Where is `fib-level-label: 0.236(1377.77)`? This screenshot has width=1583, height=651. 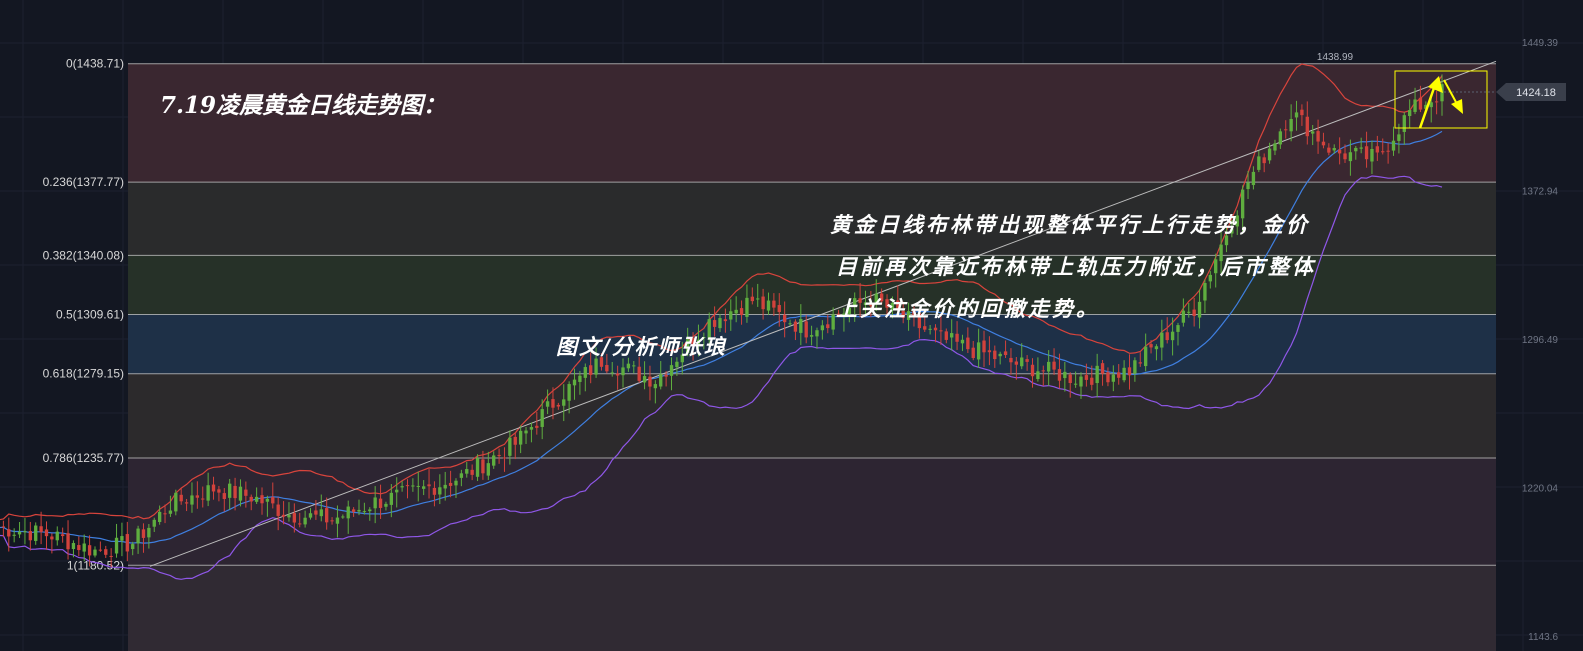
fib-level-label: 0.236(1377.77) is located at coordinates (83, 182).